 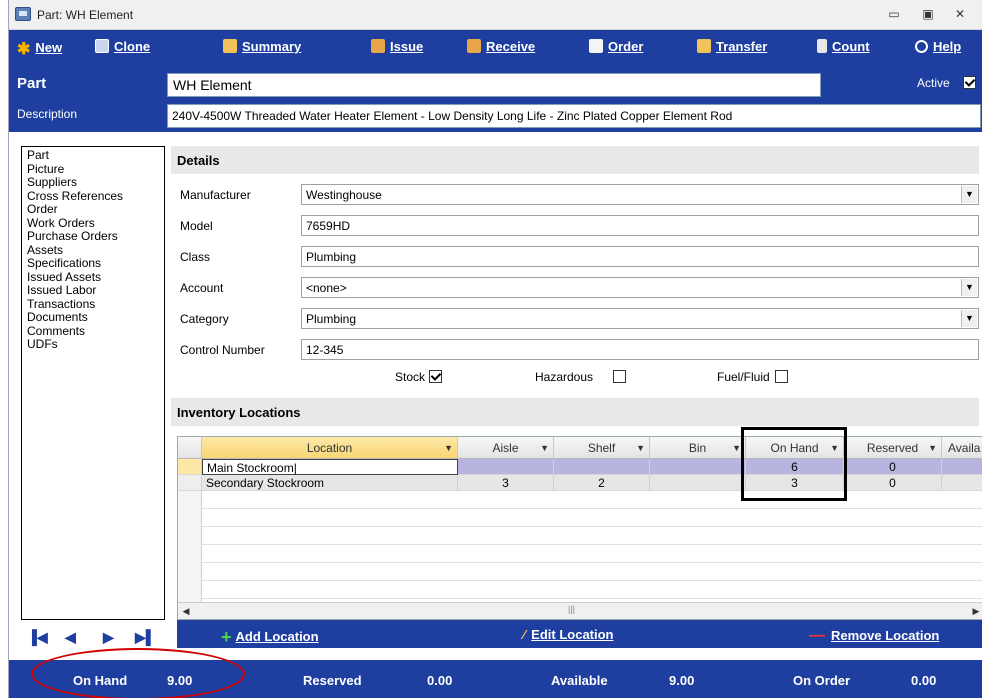 What do you see at coordinates (93, 277) in the screenshot?
I see `nav-item-issued-assets: Issued Assets` at bounding box center [93, 277].